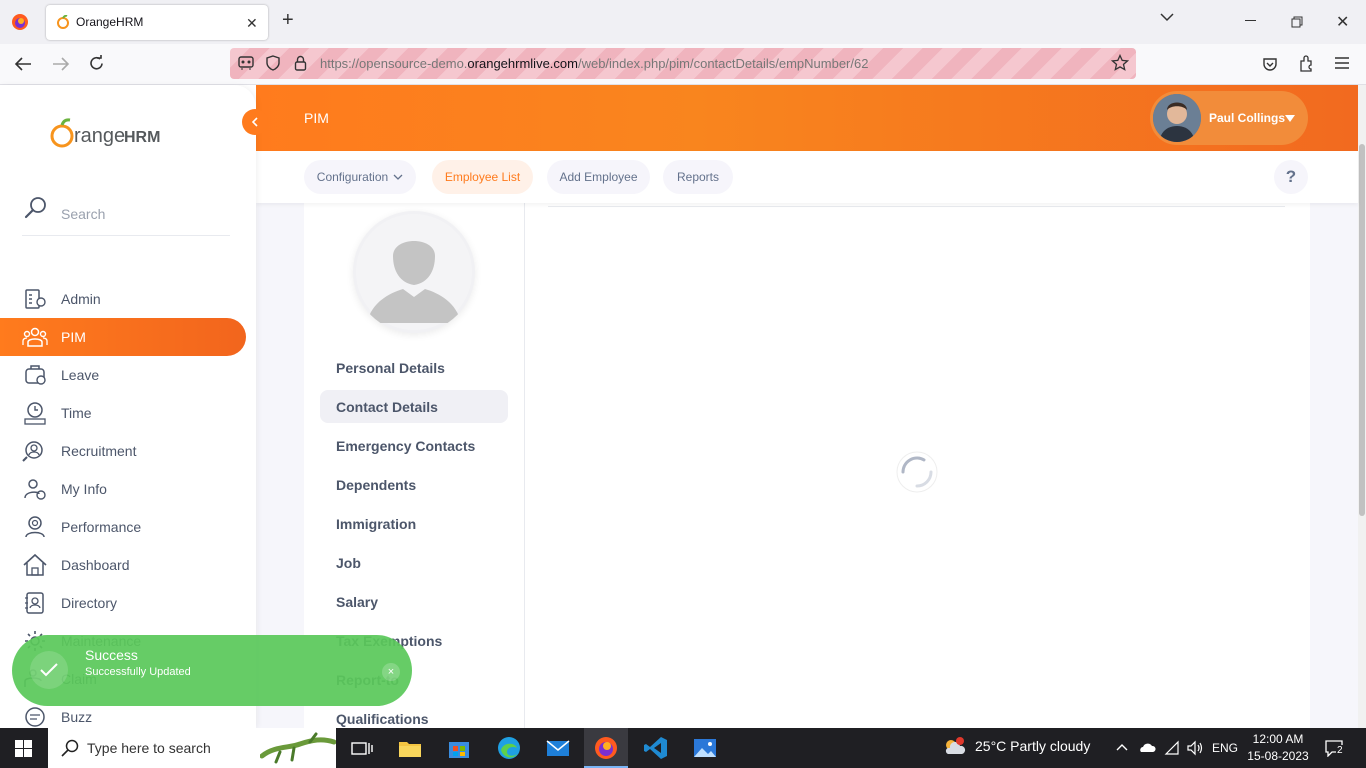 This screenshot has height=768, width=1366. What do you see at coordinates (1250, 20) in the screenshot?
I see `minimize-icon` at bounding box center [1250, 20].